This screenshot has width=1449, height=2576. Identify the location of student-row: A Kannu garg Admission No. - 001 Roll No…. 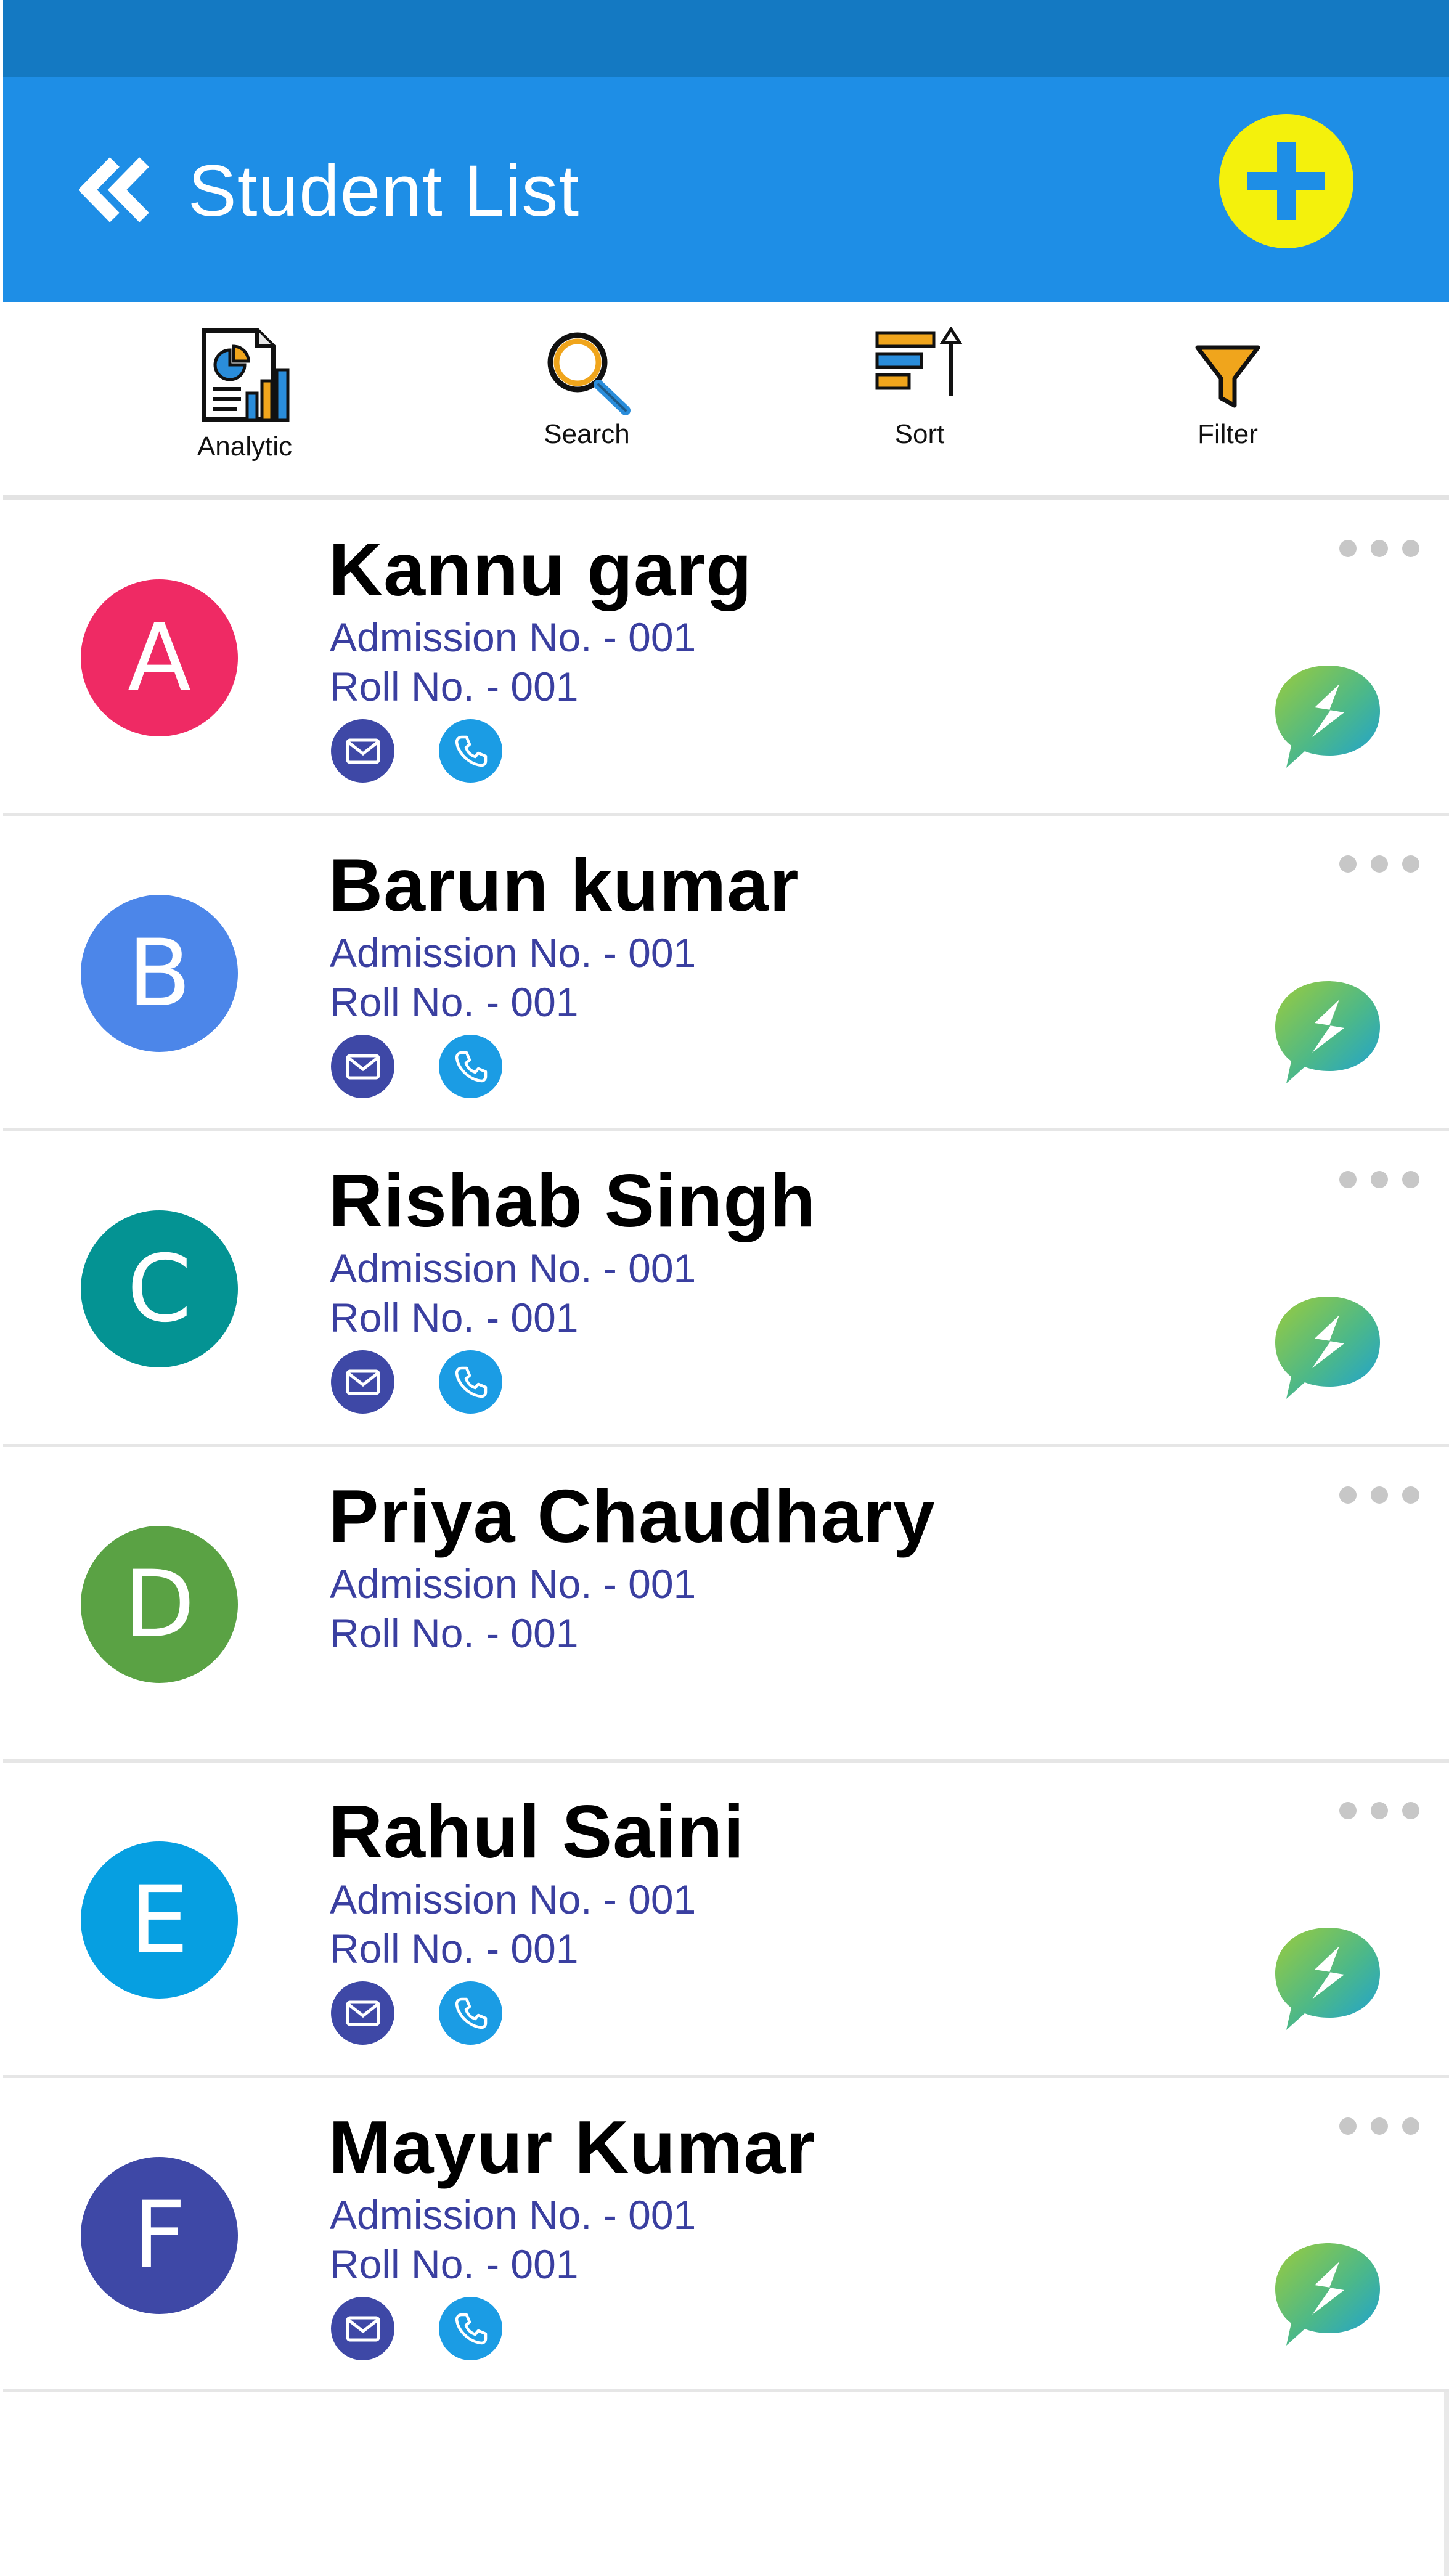
(726, 658).